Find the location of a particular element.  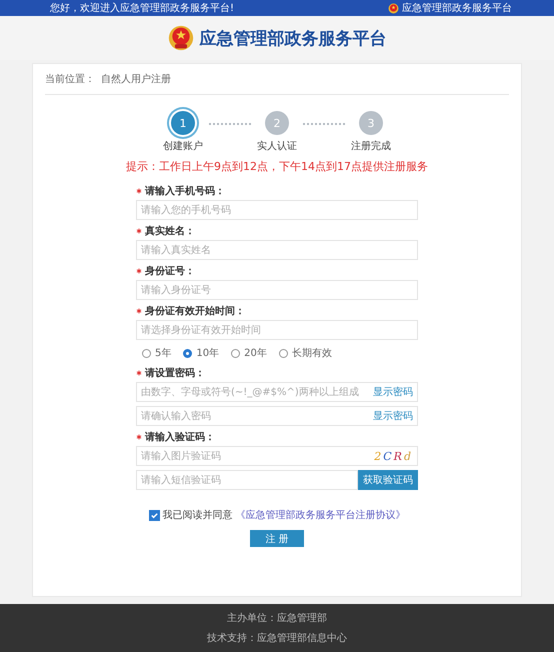

agree-checkbox is located at coordinates (154, 515).